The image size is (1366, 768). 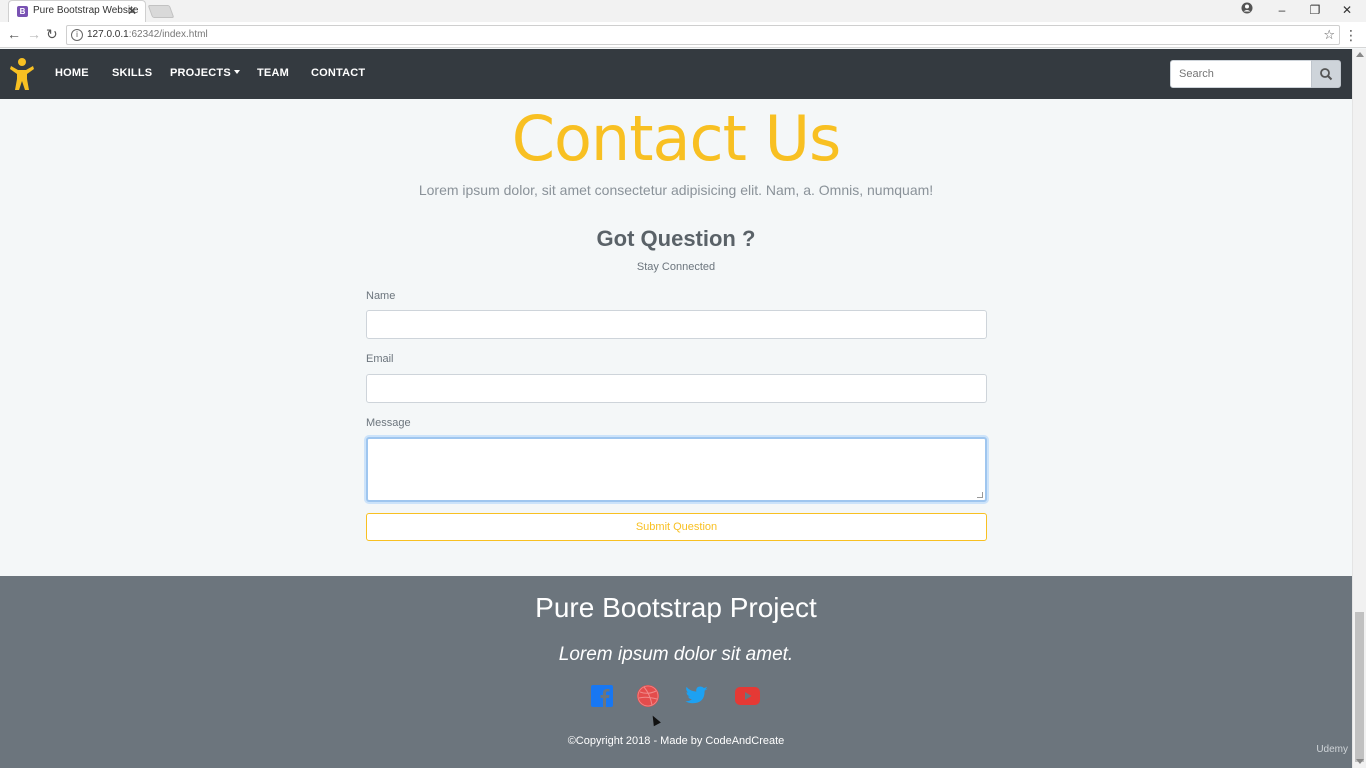 I want to click on message-label: Message, so click(x=388, y=423).